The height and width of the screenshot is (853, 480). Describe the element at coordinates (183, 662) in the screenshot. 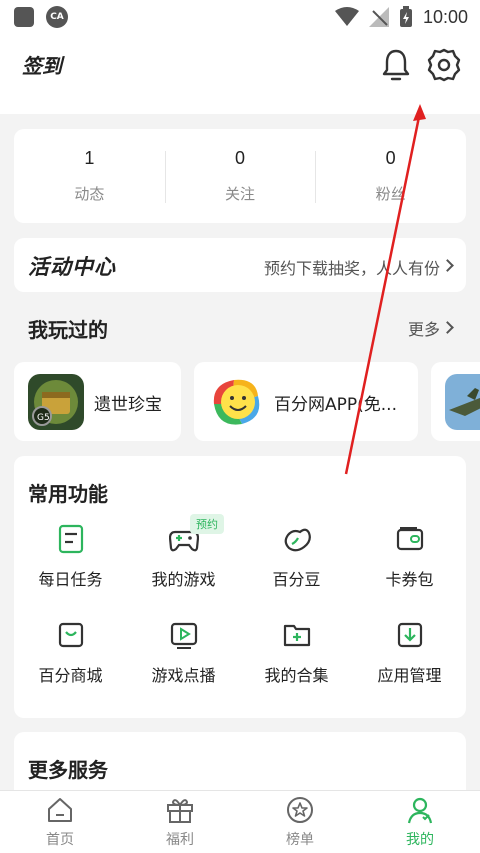

I see `func-game-play: 游戏点播` at that location.